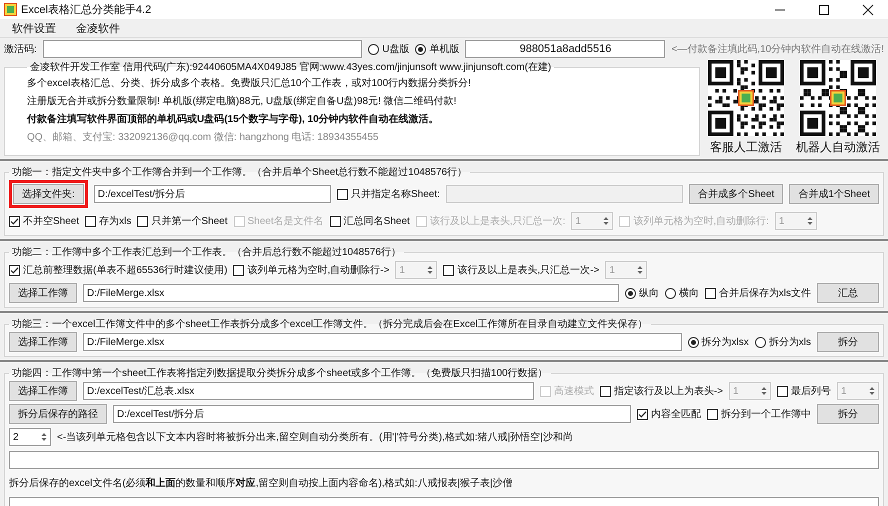 The width and height of the screenshot is (888, 506). Describe the element at coordinates (182, 221) in the screenshot. I see `checkbox: 只并第一个Sheet` at that location.